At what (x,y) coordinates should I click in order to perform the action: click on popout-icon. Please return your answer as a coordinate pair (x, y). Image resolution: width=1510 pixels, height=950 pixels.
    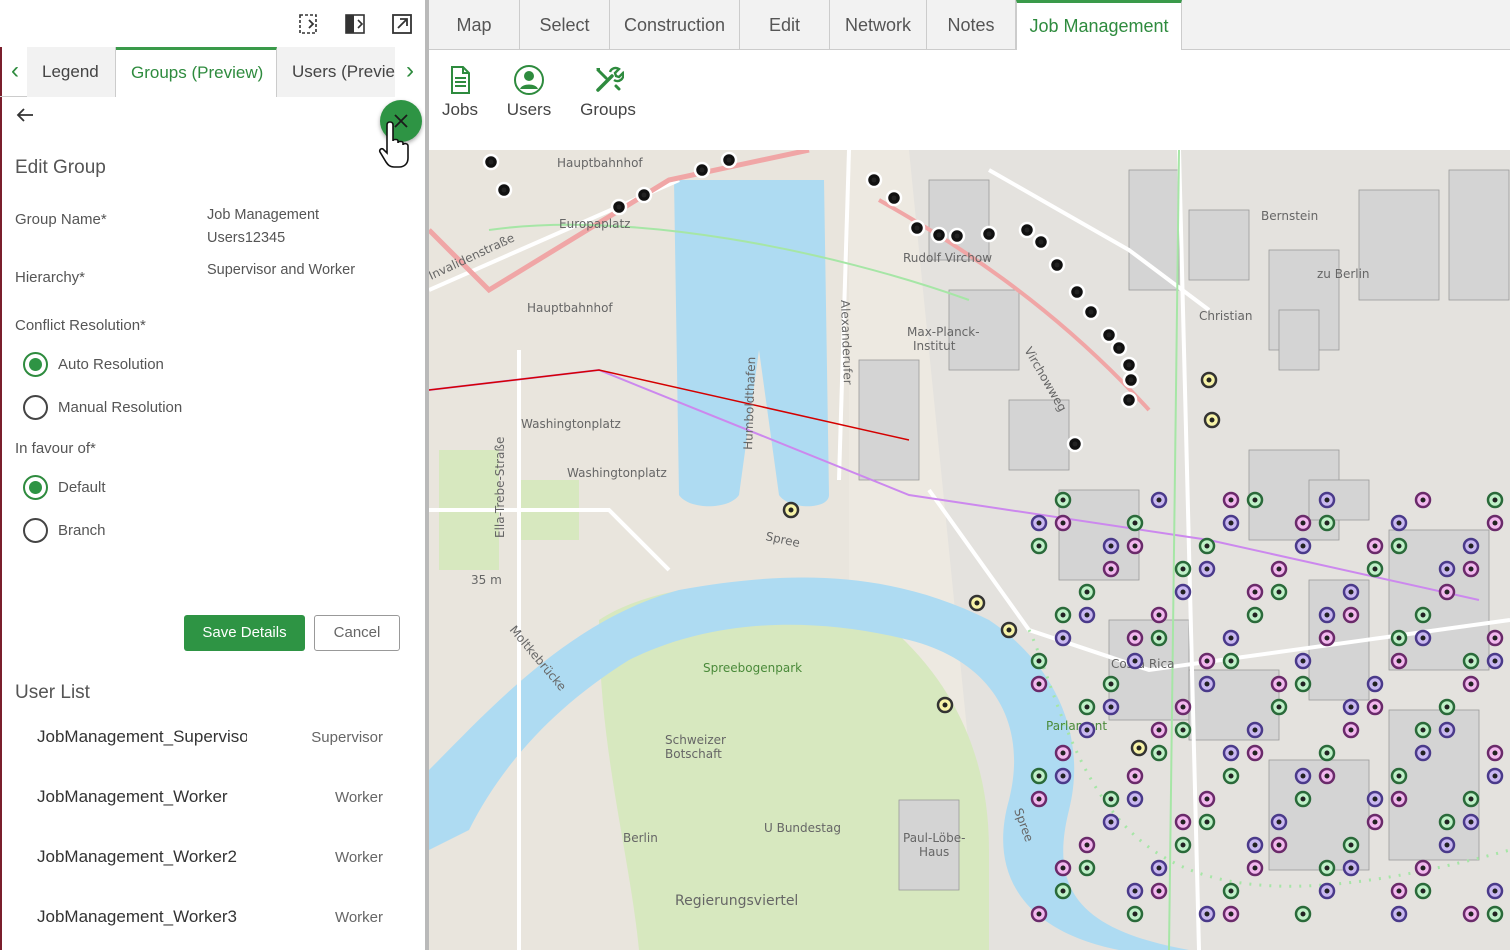
    Looking at the image, I should click on (402, 24).